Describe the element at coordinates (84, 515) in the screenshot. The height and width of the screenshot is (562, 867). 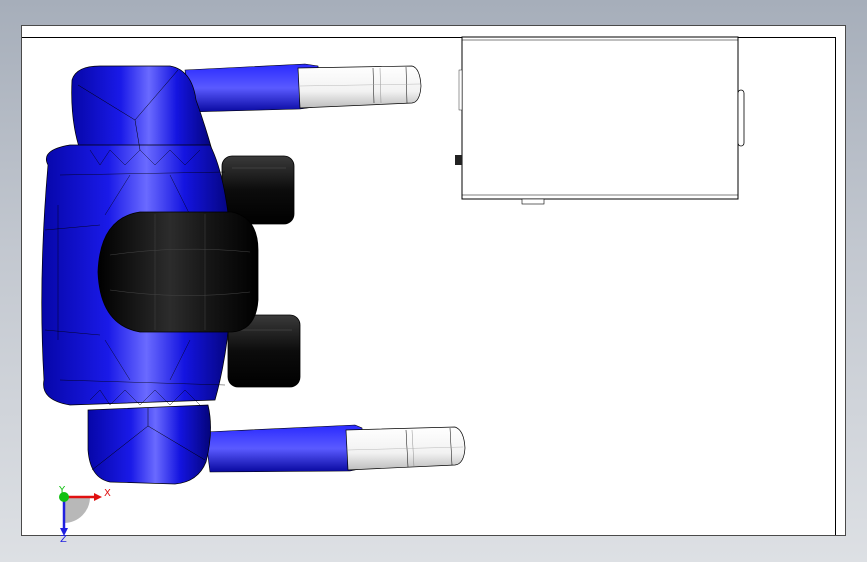
I see `coordinate-triad: X Y Z` at that location.